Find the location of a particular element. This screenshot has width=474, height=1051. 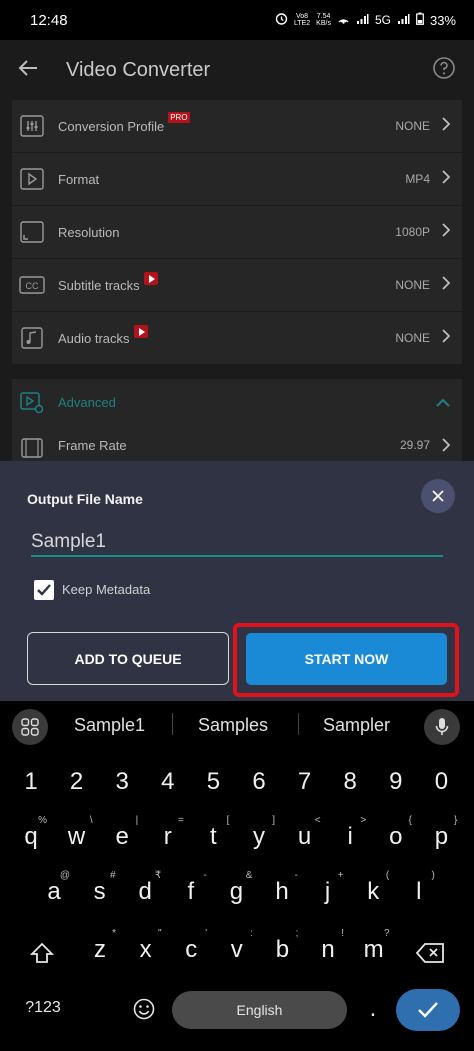

key-g: g & is located at coordinates (236, 888).